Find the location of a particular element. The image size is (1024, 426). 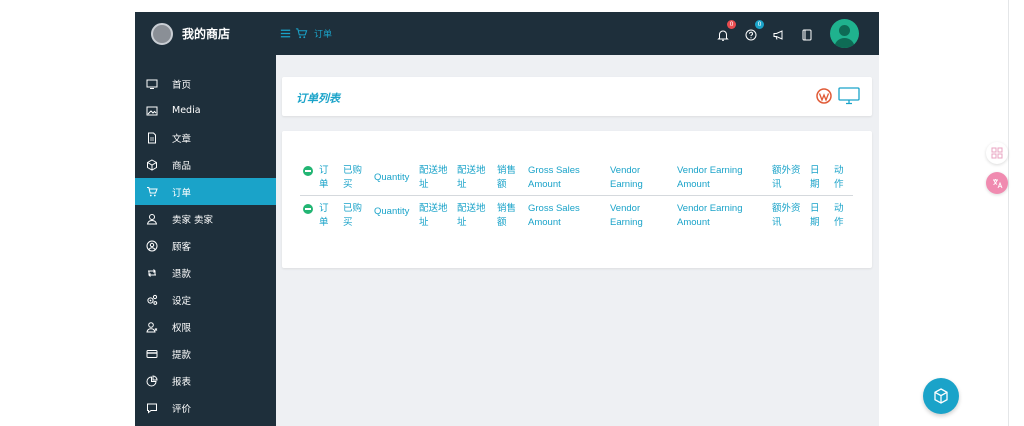

book-icon is located at coordinates (807, 34).